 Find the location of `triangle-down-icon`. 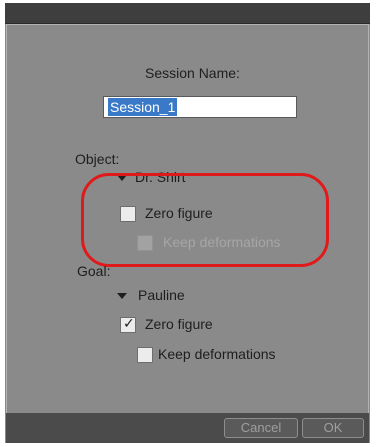

triangle-down-icon is located at coordinates (122, 296).